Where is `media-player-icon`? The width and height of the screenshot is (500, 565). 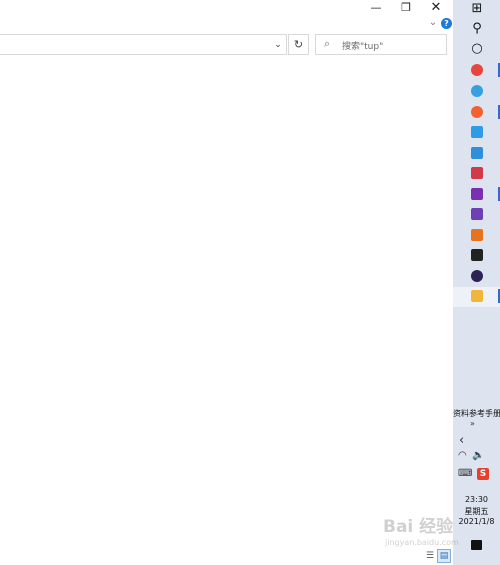 media-player-icon is located at coordinates (477, 132).